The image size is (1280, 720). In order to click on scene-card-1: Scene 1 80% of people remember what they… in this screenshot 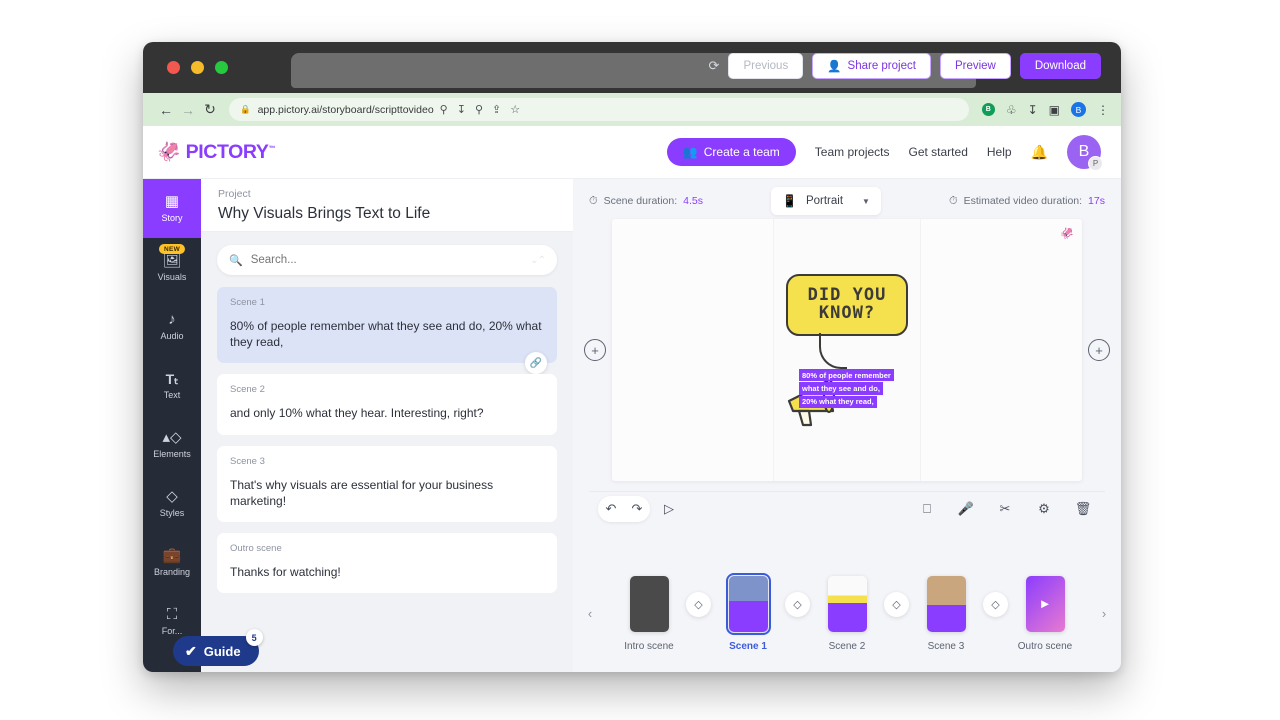, I will do `click(387, 331)`.